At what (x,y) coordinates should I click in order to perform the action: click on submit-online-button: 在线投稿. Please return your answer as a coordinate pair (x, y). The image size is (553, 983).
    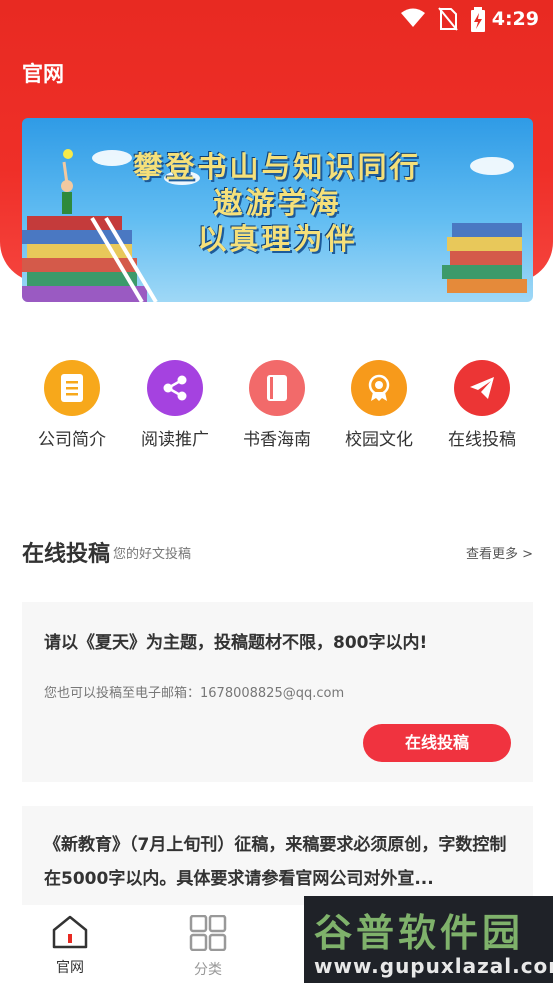
    Looking at the image, I should click on (437, 743).